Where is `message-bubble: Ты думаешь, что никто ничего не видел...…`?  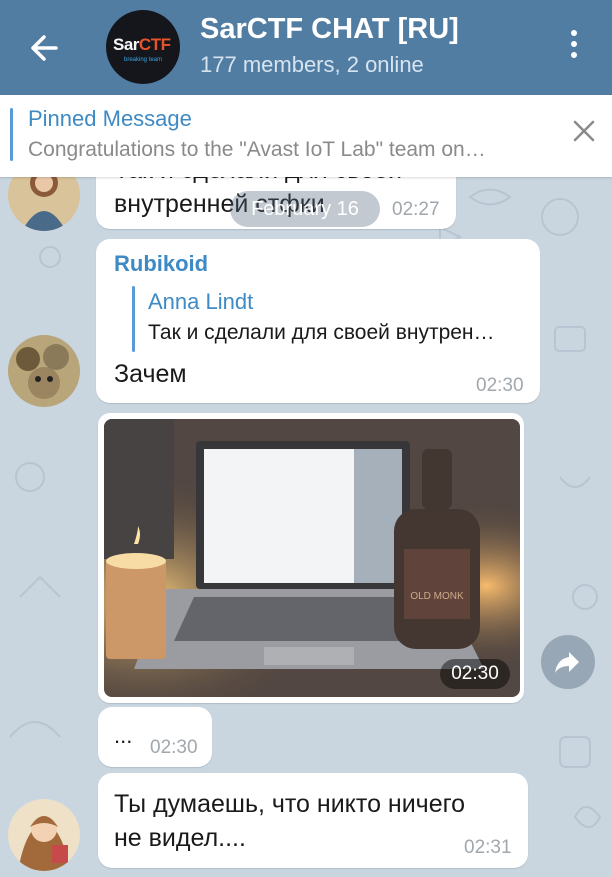
message-bubble: Ты думаешь, что никто ничего не видел...… is located at coordinates (313, 820).